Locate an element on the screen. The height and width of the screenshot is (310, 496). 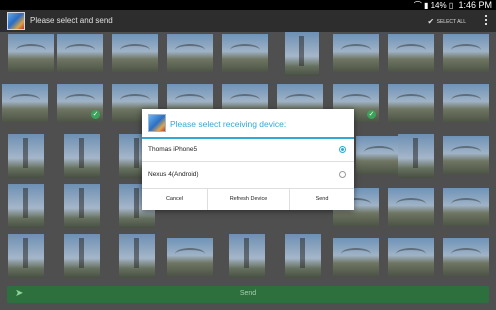
wifi-icon: ⌒ is located at coordinates (417, 5).